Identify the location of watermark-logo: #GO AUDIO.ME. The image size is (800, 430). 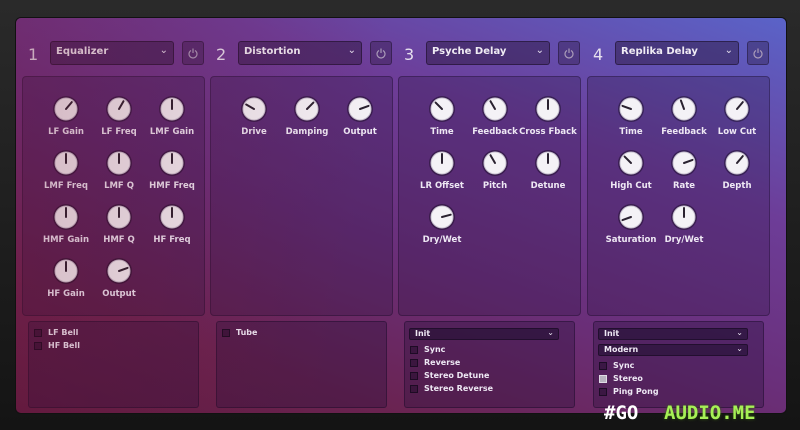
(702, 415).